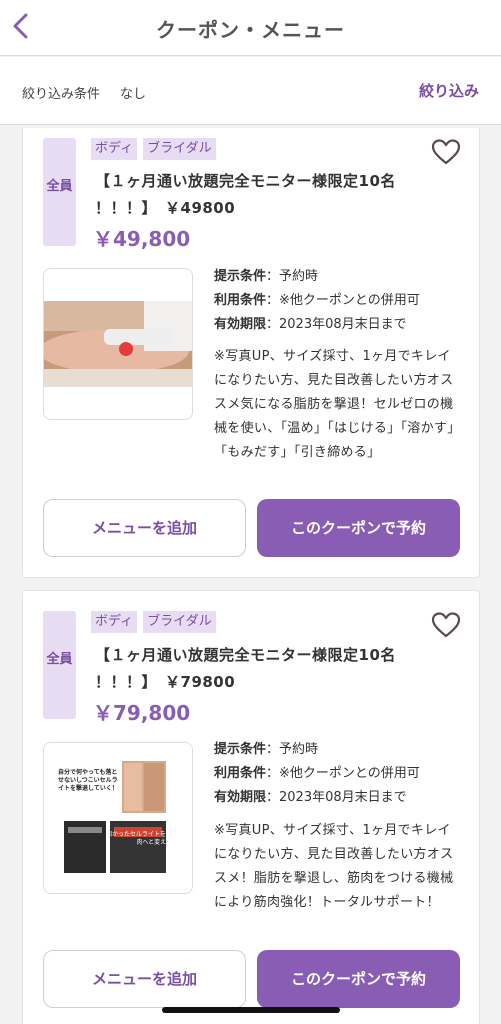  Describe the element at coordinates (251, 1010) in the screenshot. I see `home-indicator` at that location.